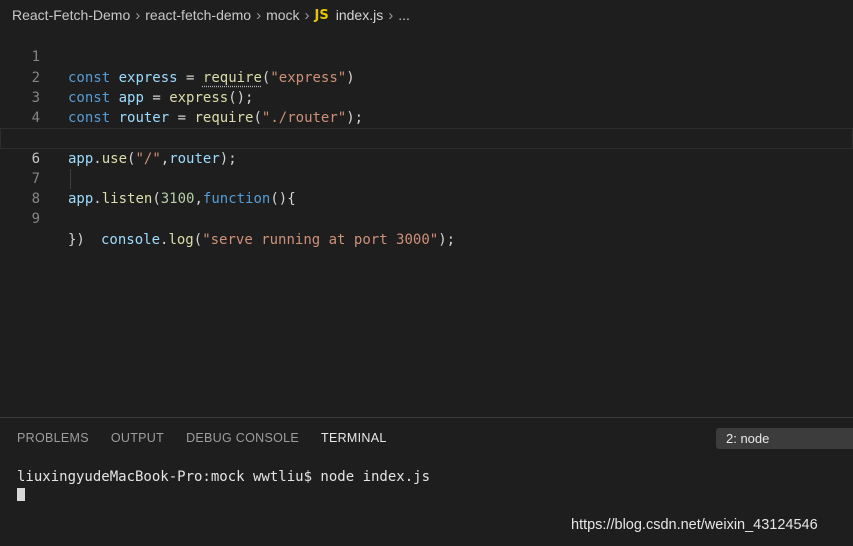  Describe the element at coordinates (282, 15) in the screenshot. I see `breadcrumb-item-mock: mock` at that location.